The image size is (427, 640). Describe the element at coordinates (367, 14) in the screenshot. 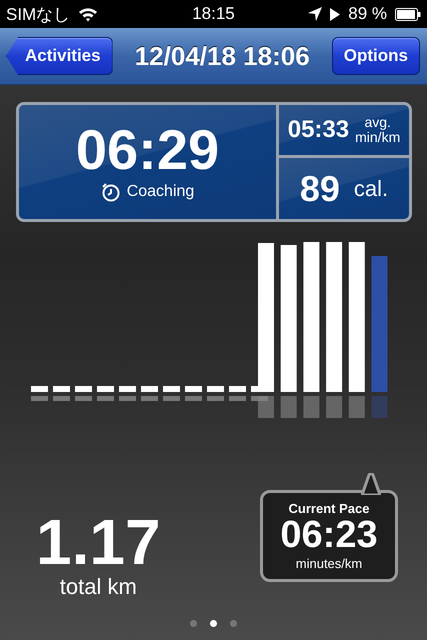

I see `battery-percent: 89 %` at that location.